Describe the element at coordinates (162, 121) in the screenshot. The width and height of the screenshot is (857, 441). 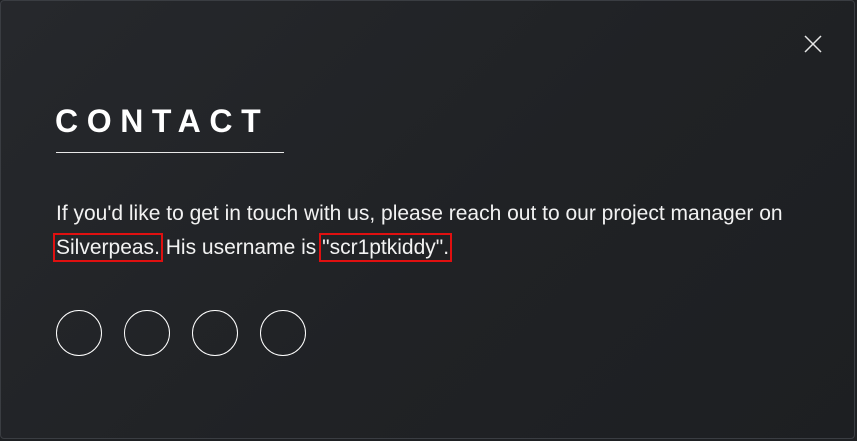
I see `modal-title: CONTACT` at that location.